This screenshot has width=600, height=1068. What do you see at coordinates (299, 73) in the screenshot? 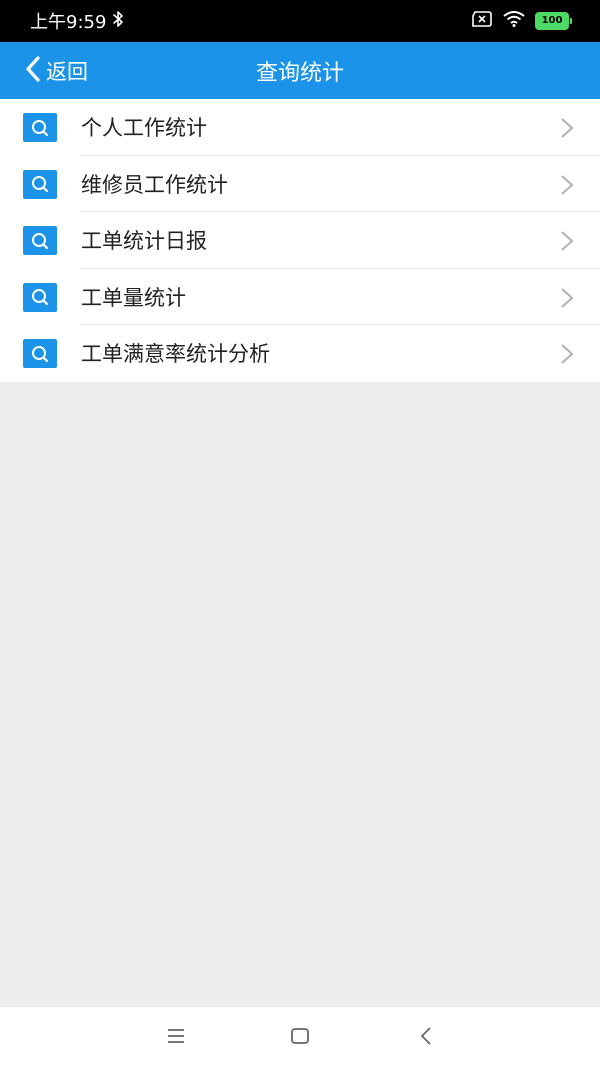
I see `page-title: 查询统计` at bounding box center [299, 73].